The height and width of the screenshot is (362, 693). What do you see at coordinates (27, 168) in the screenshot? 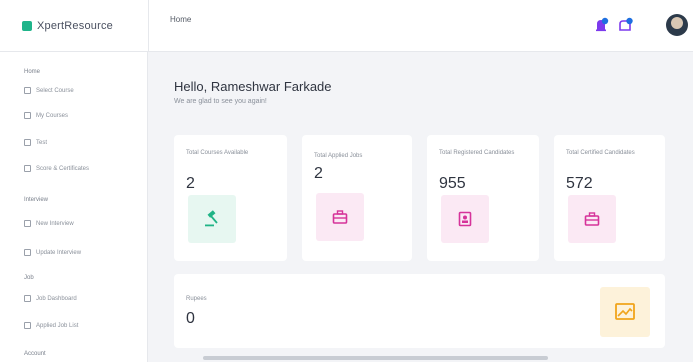
I see `certificate-icon` at bounding box center [27, 168].